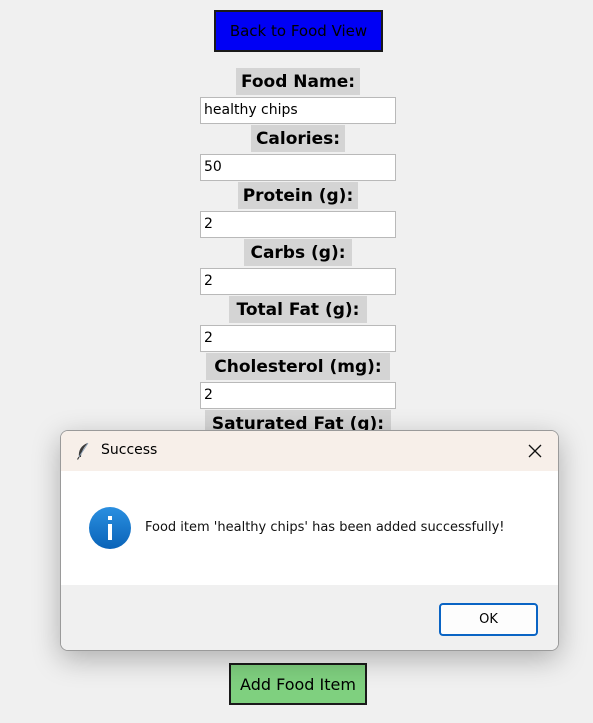 The image size is (593, 723). I want to click on protein-input: 2, so click(298, 224).